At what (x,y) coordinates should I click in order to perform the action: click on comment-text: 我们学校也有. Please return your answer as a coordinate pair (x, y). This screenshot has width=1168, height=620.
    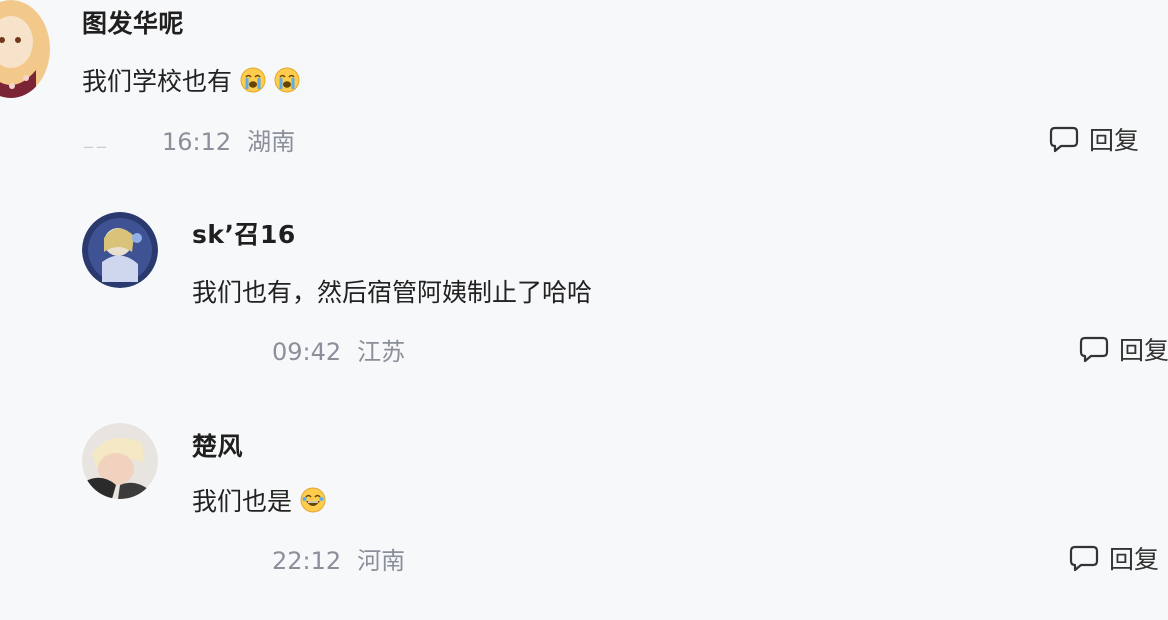
    Looking at the image, I should click on (191, 80).